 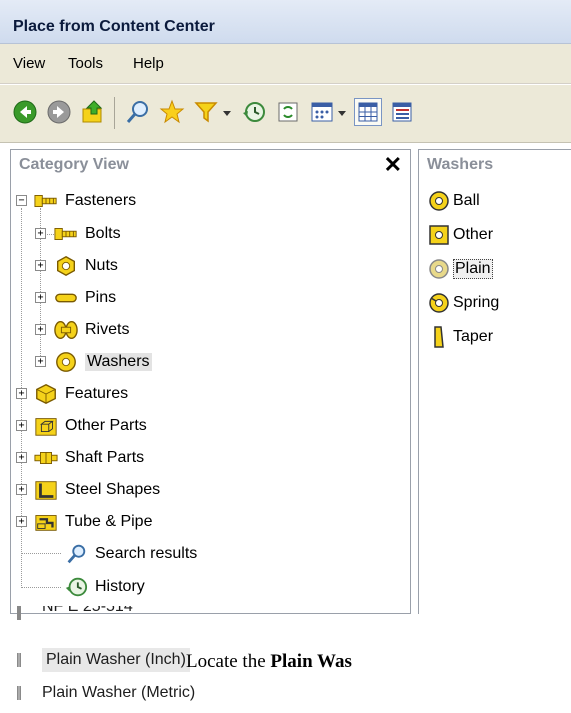 I want to click on view-dropdown-icon, so click(x=342, y=112).